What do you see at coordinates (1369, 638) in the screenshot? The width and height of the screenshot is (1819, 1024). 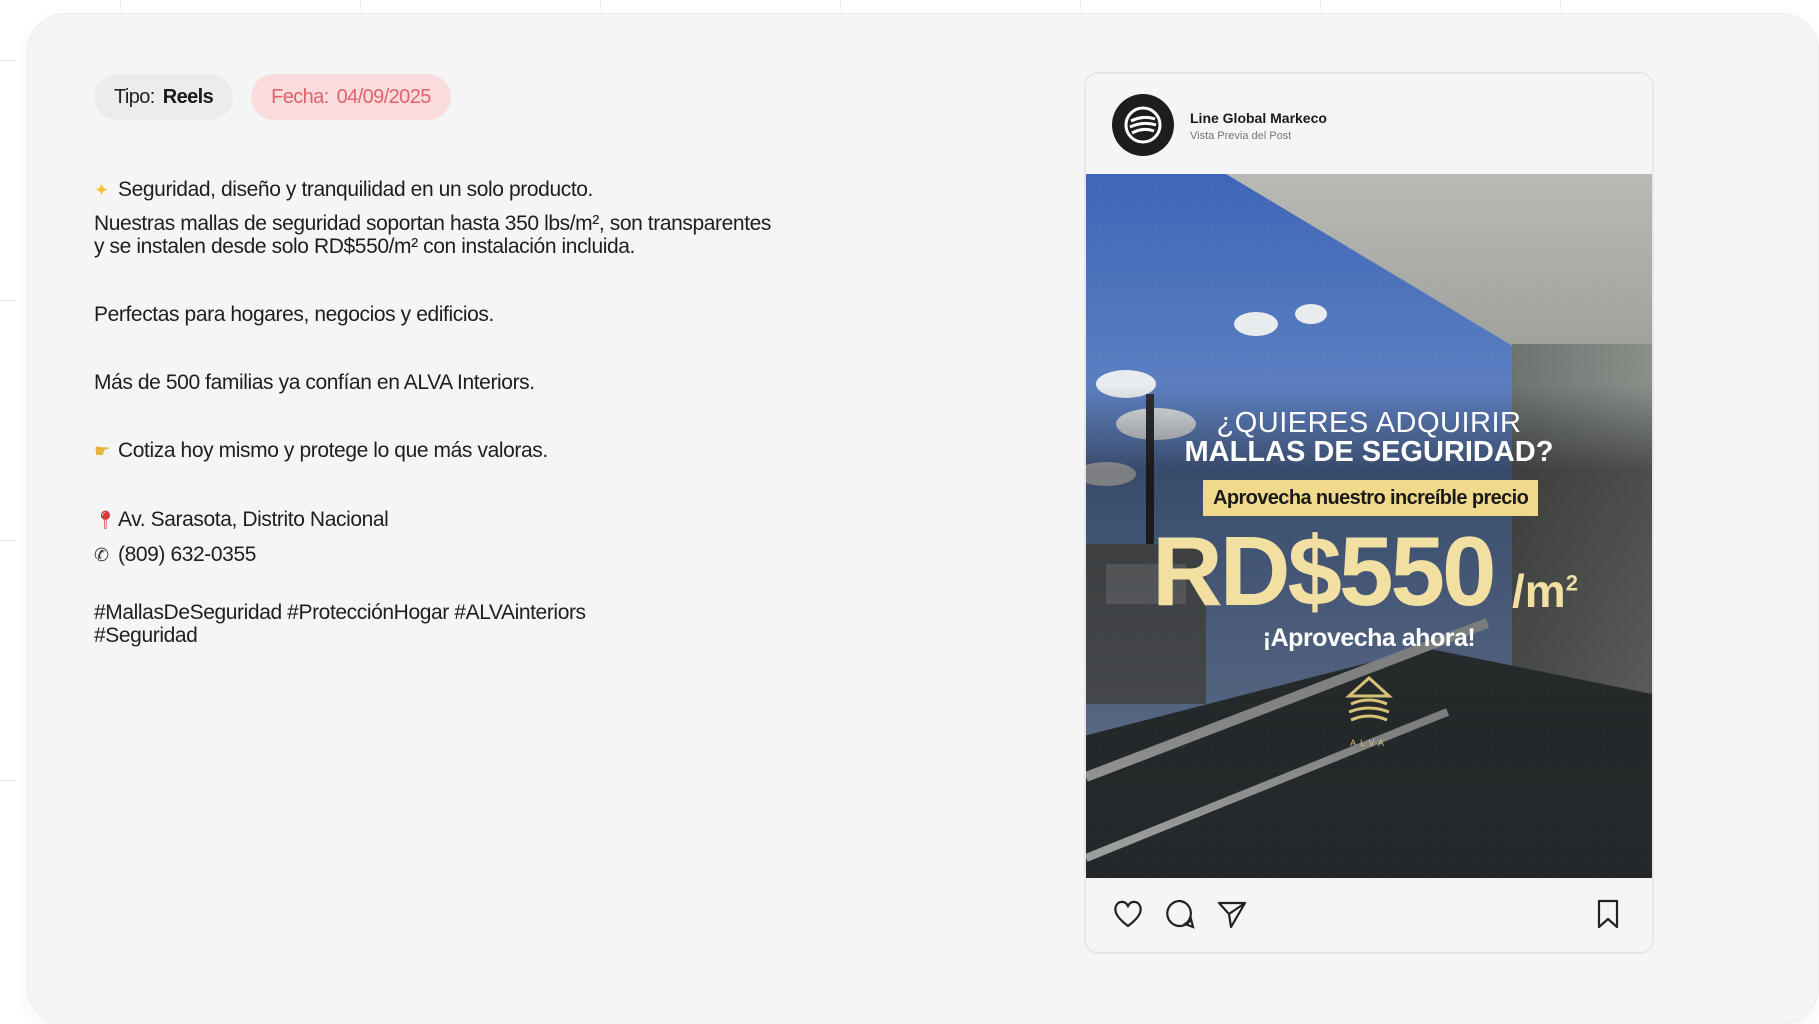 I see `promo-cta: ¡Aprovecha ahora!` at bounding box center [1369, 638].